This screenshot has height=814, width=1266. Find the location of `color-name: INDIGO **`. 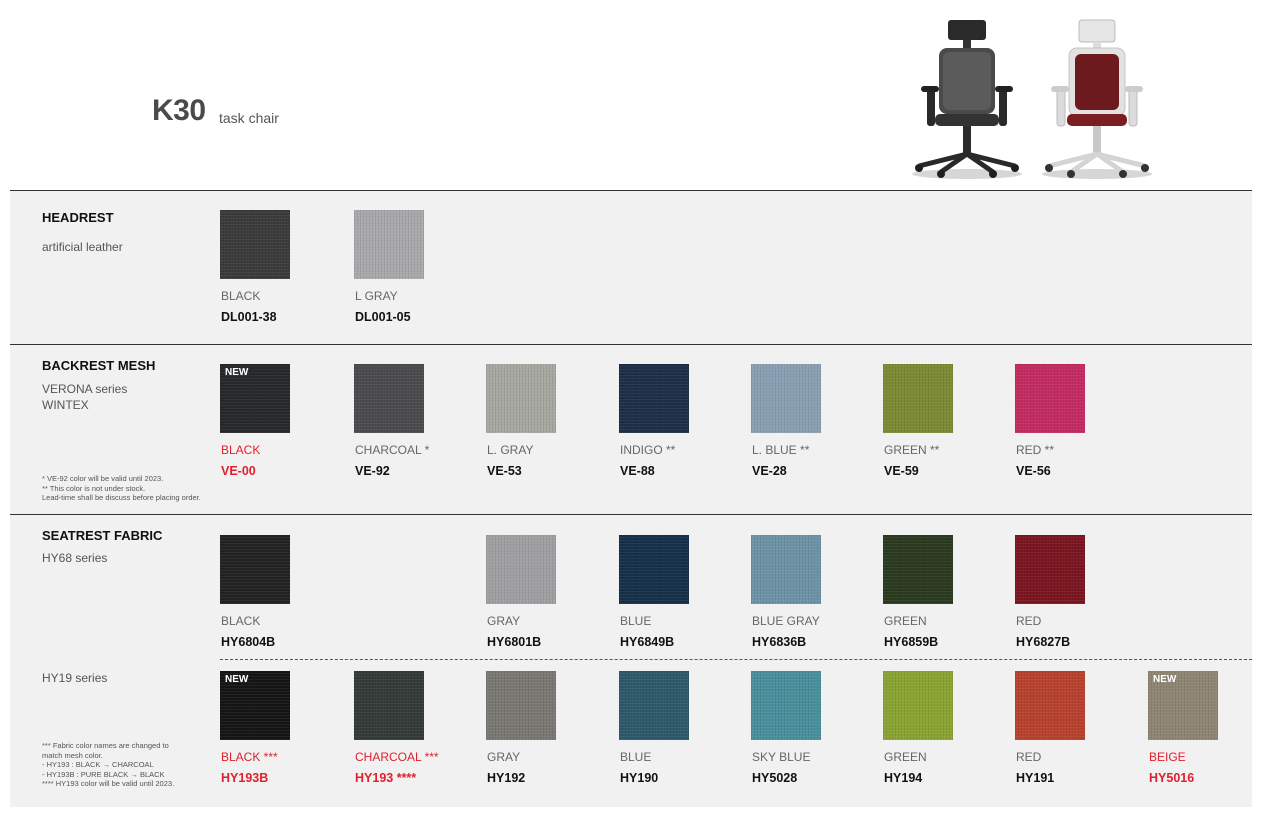

color-name: INDIGO ** is located at coordinates (648, 450).